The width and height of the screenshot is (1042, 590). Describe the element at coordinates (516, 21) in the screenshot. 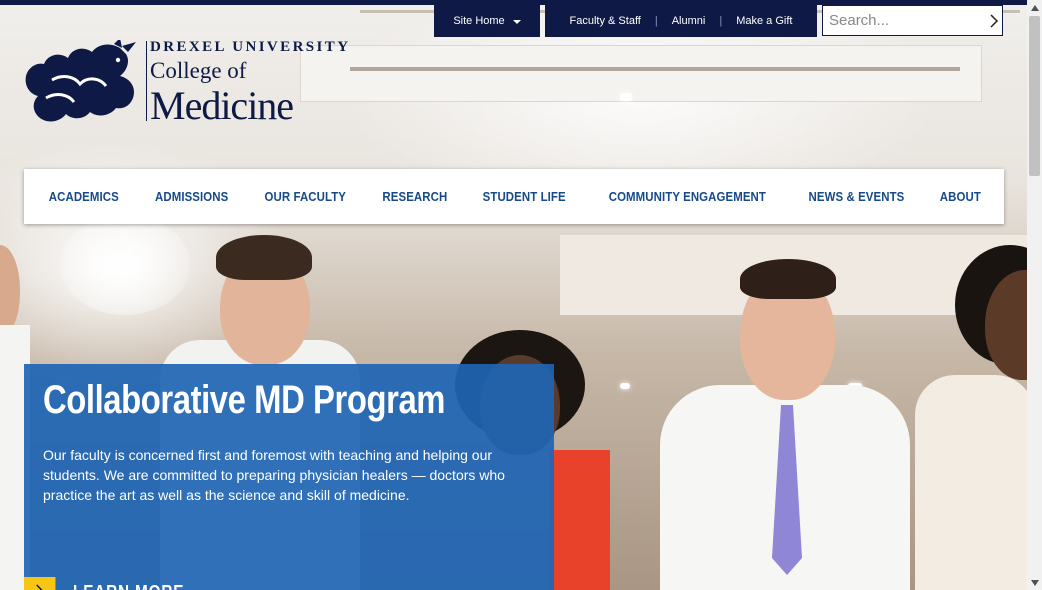

I see `caret-down-icon` at that location.